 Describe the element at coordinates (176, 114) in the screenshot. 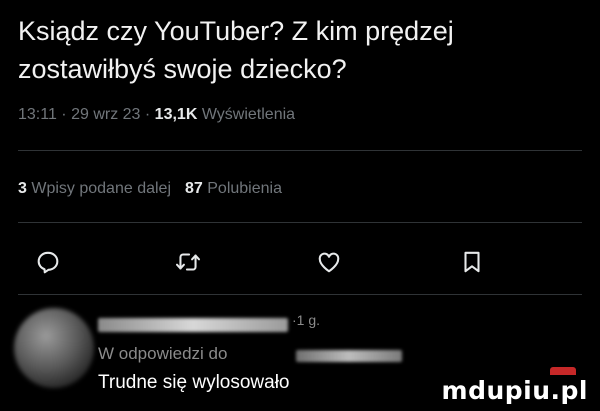

I see `views-count: 13,1K` at that location.